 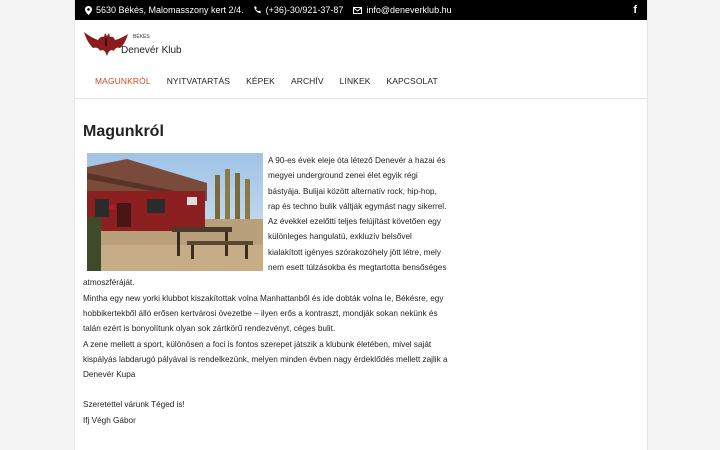 What do you see at coordinates (123, 81) in the screenshot?
I see `nav-item-magunkrol: MAGUNKRÓL` at bounding box center [123, 81].